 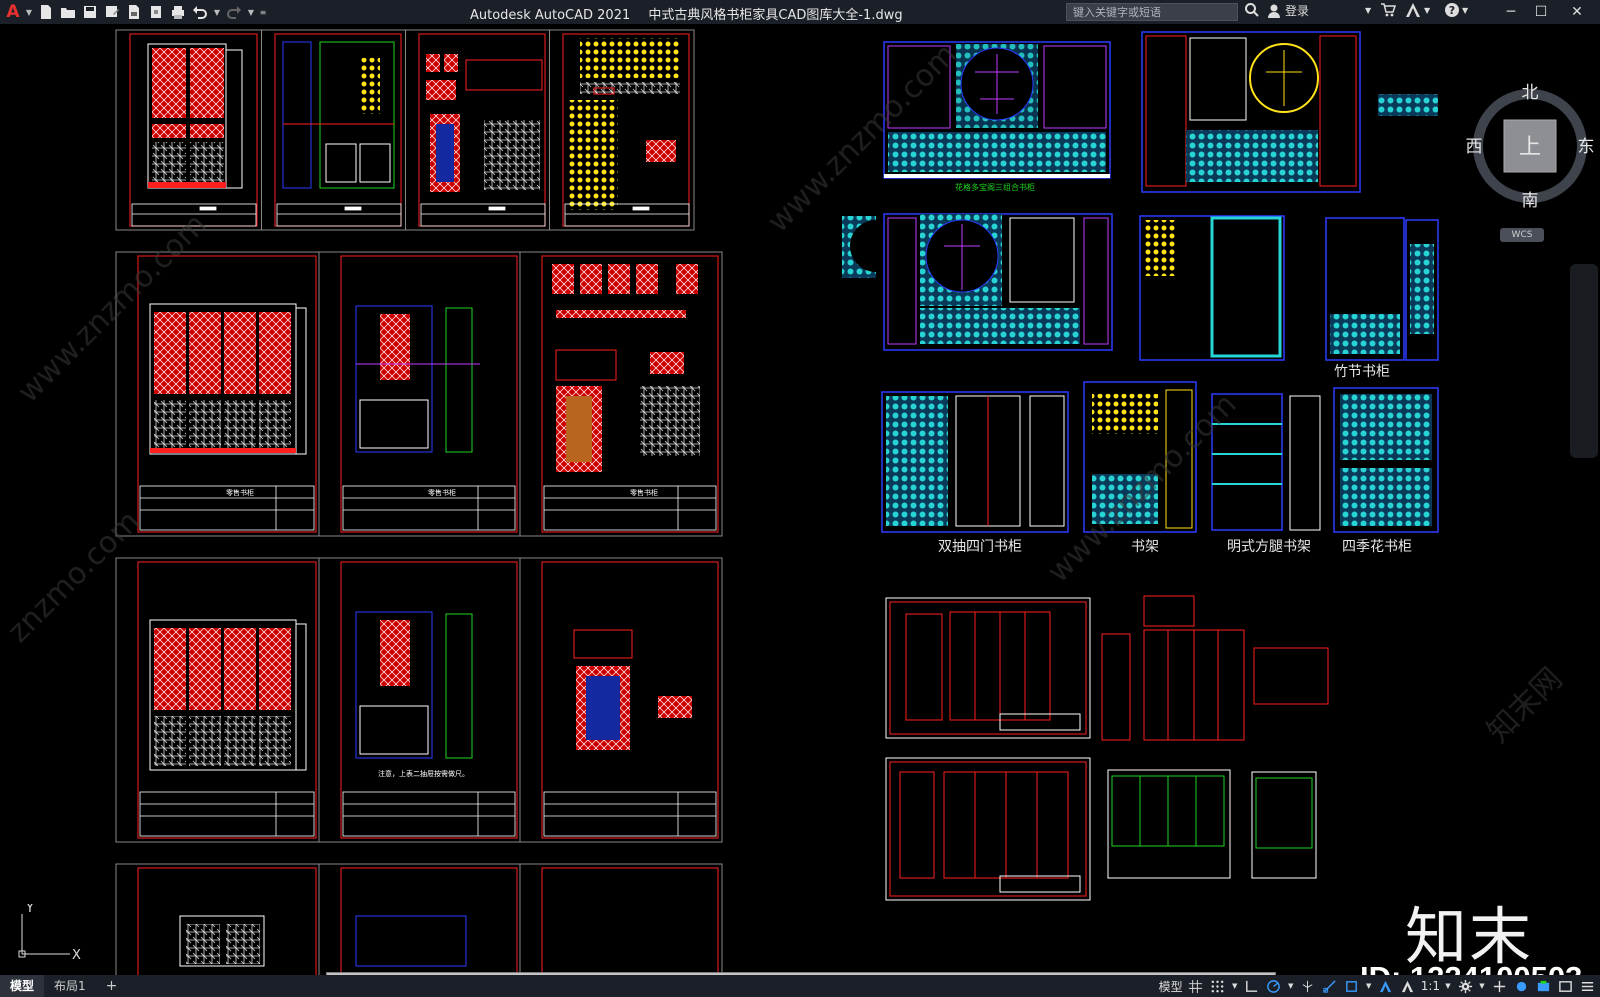 I want to click on sheet-note-text: 注意，上表二抽屉按需做尺。, so click(x=423, y=773).